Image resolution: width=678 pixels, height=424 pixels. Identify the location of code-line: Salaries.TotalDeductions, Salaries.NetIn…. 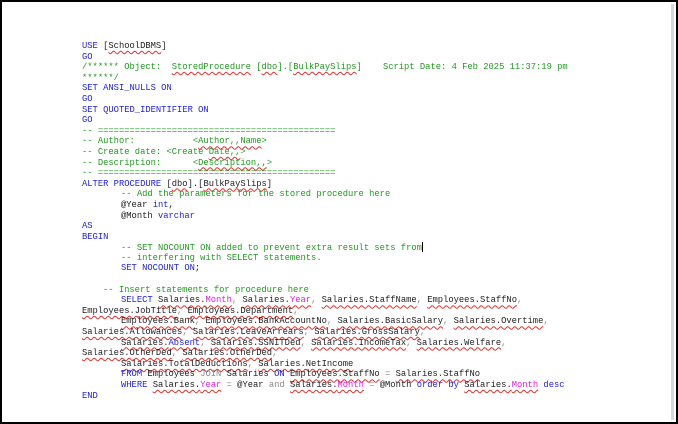
(325, 364).